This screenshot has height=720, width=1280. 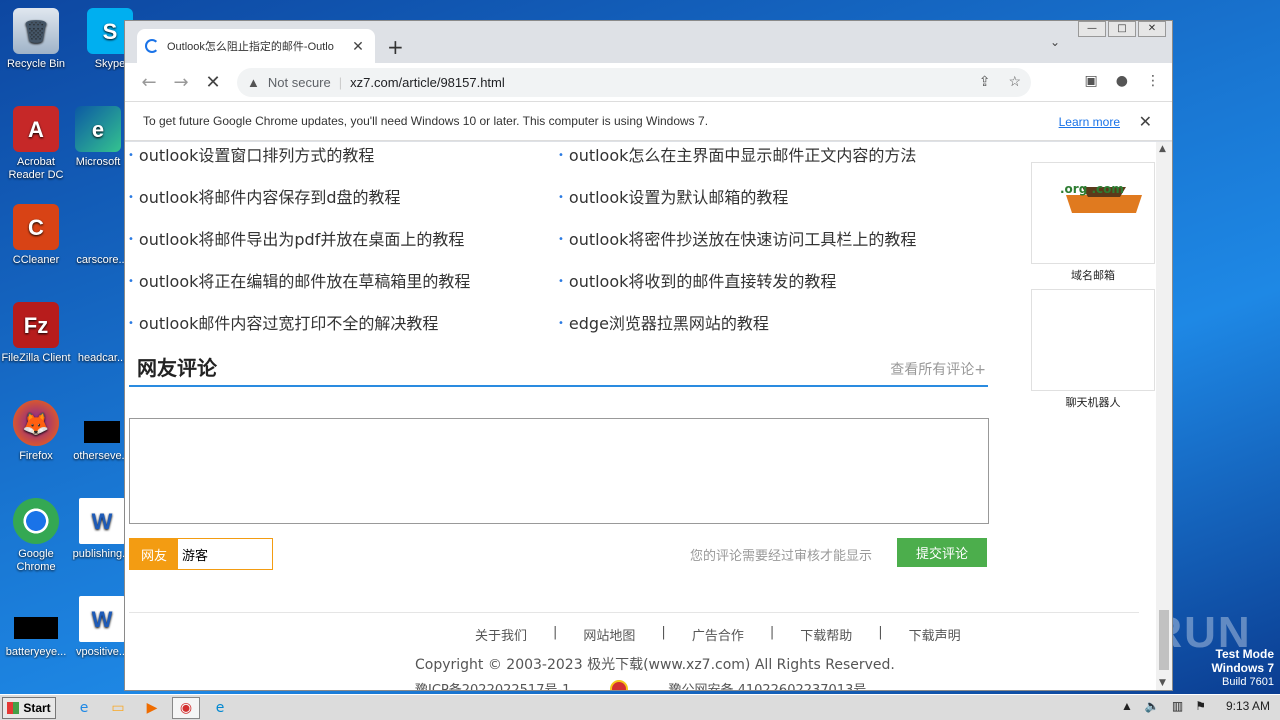 I want to click on browser-tab: Outlook怎么阻止指定的邮件-Outlo ✕, so click(x=256, y=46).